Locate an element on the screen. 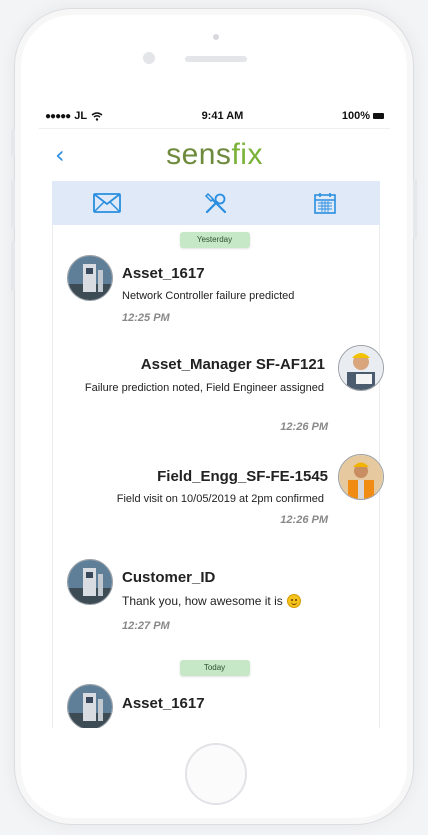  engineer-avatar is located at coordinates (361, 477).